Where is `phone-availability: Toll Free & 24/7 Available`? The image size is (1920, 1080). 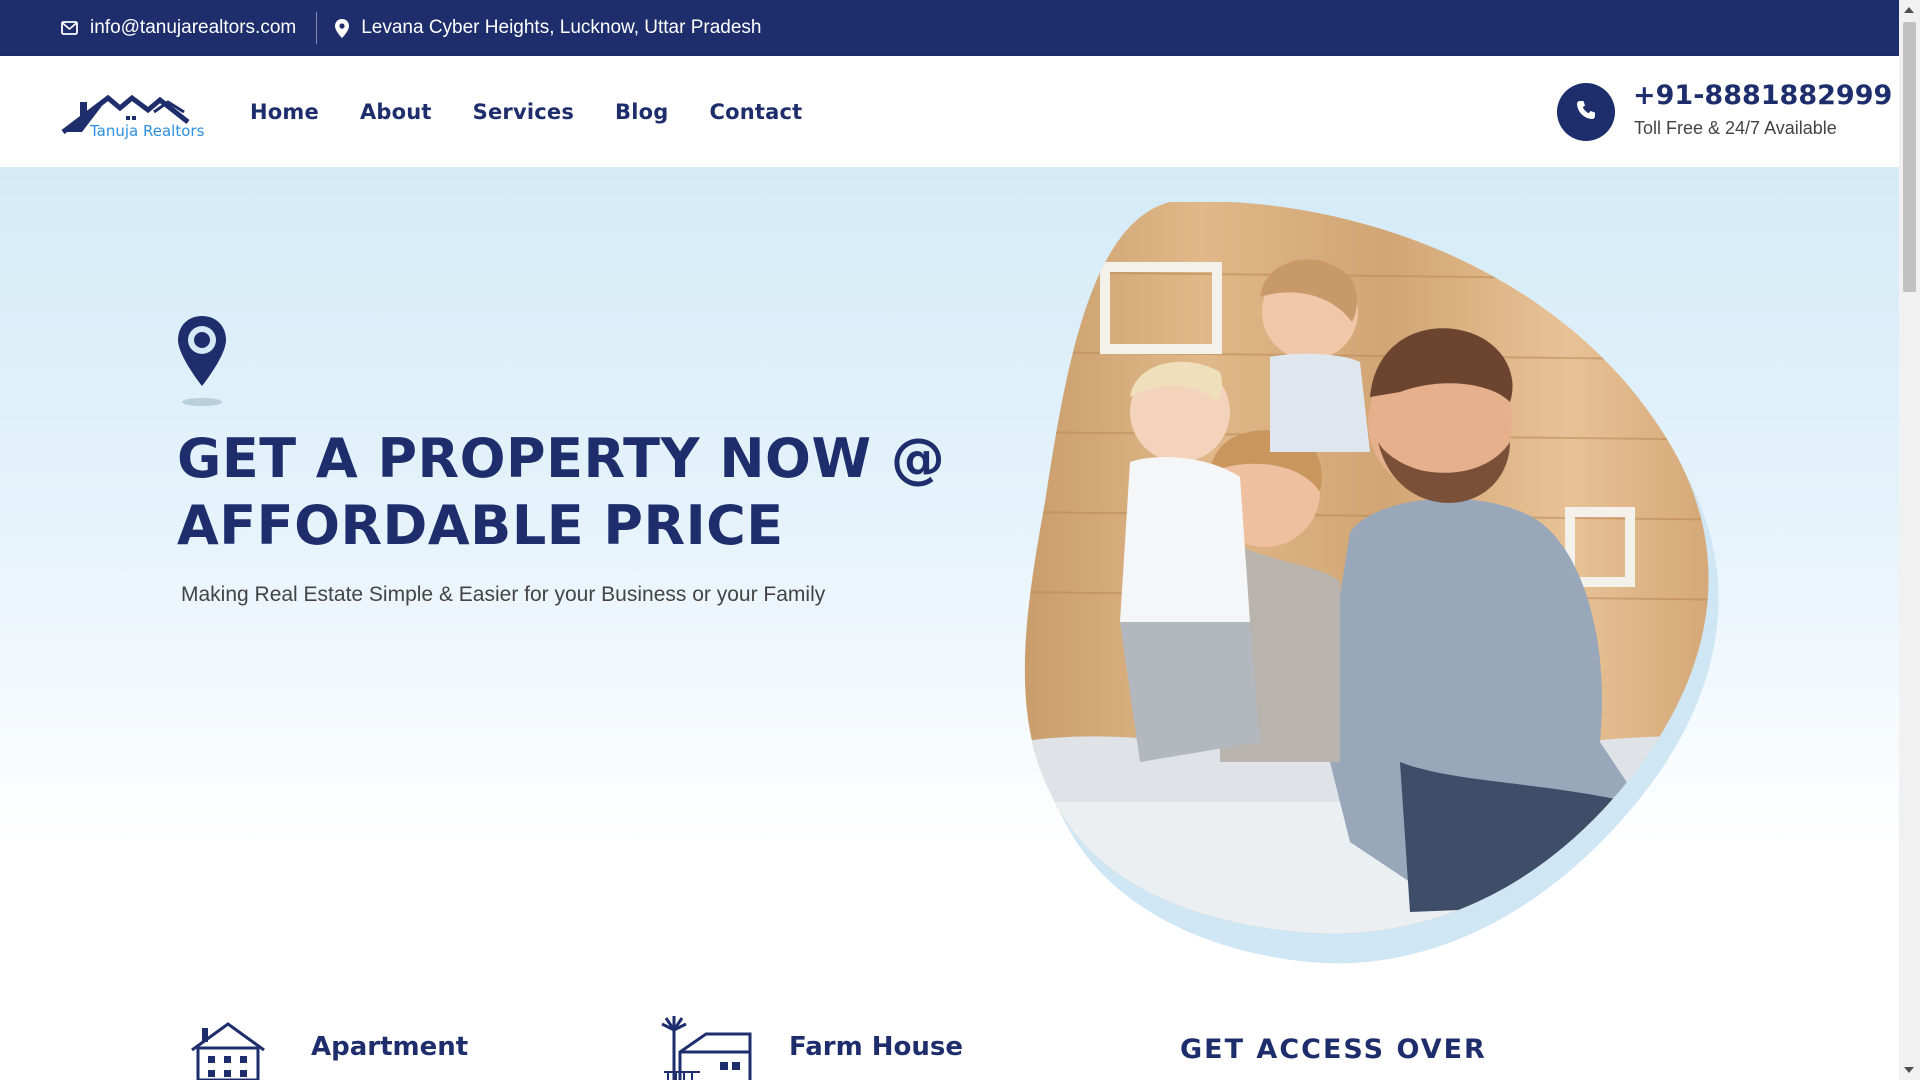 phone-availability: Toll Free & 24/7 Available is located at coordinates (1735, 128).